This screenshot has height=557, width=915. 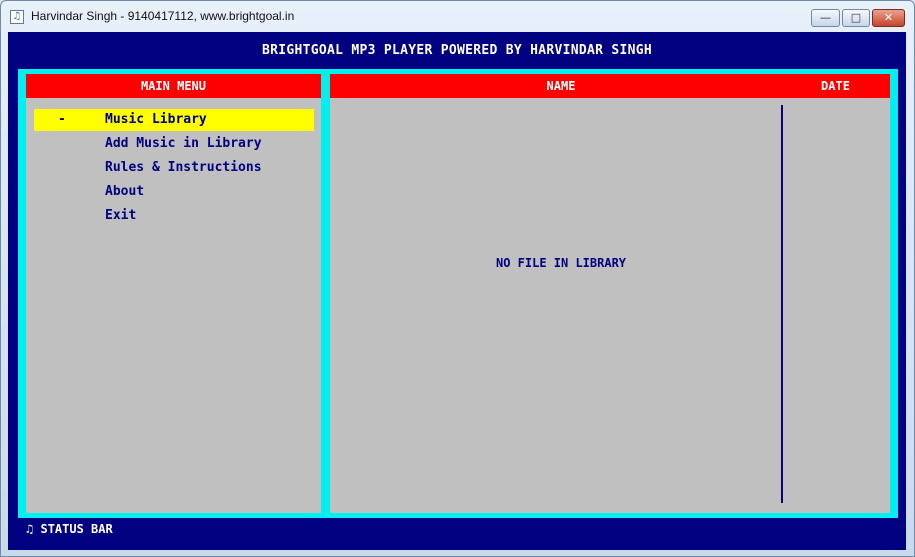 What do you see at coordinates (121, 215) in the screenshot?
I see `menu-item-label: Exit` at bounding box center [121, 215].